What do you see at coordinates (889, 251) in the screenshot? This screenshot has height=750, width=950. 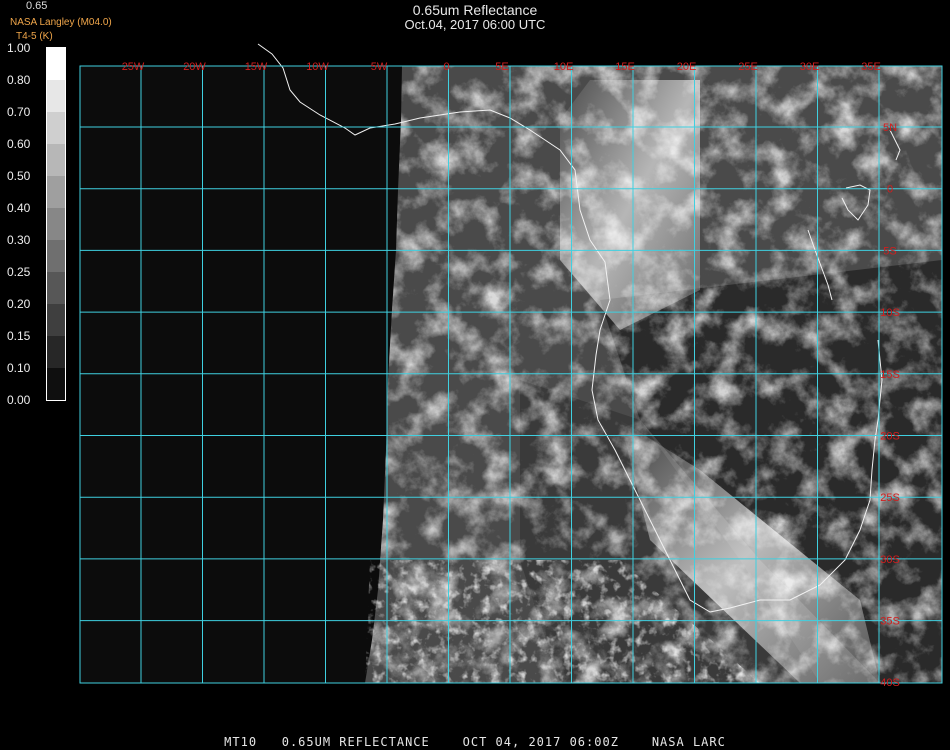 I see `latitude-label: 5S` at bounding box center [889, 251].